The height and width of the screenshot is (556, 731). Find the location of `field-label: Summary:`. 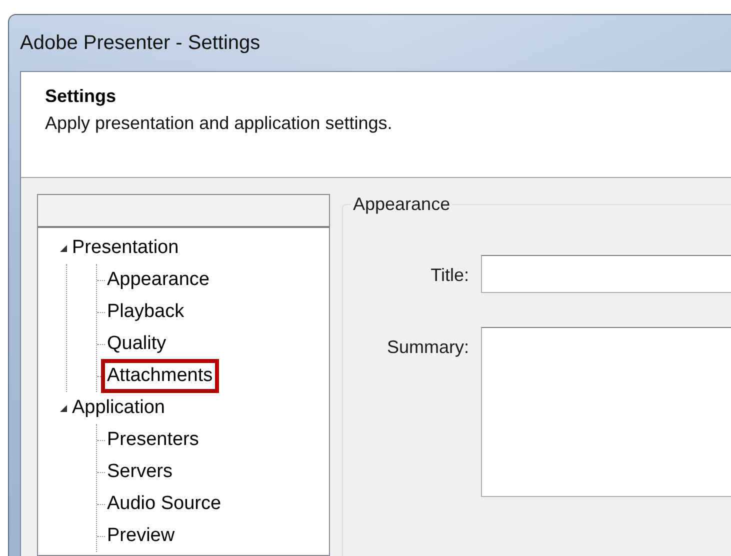

field-label: Summary: is located at coordinates (427, 347).